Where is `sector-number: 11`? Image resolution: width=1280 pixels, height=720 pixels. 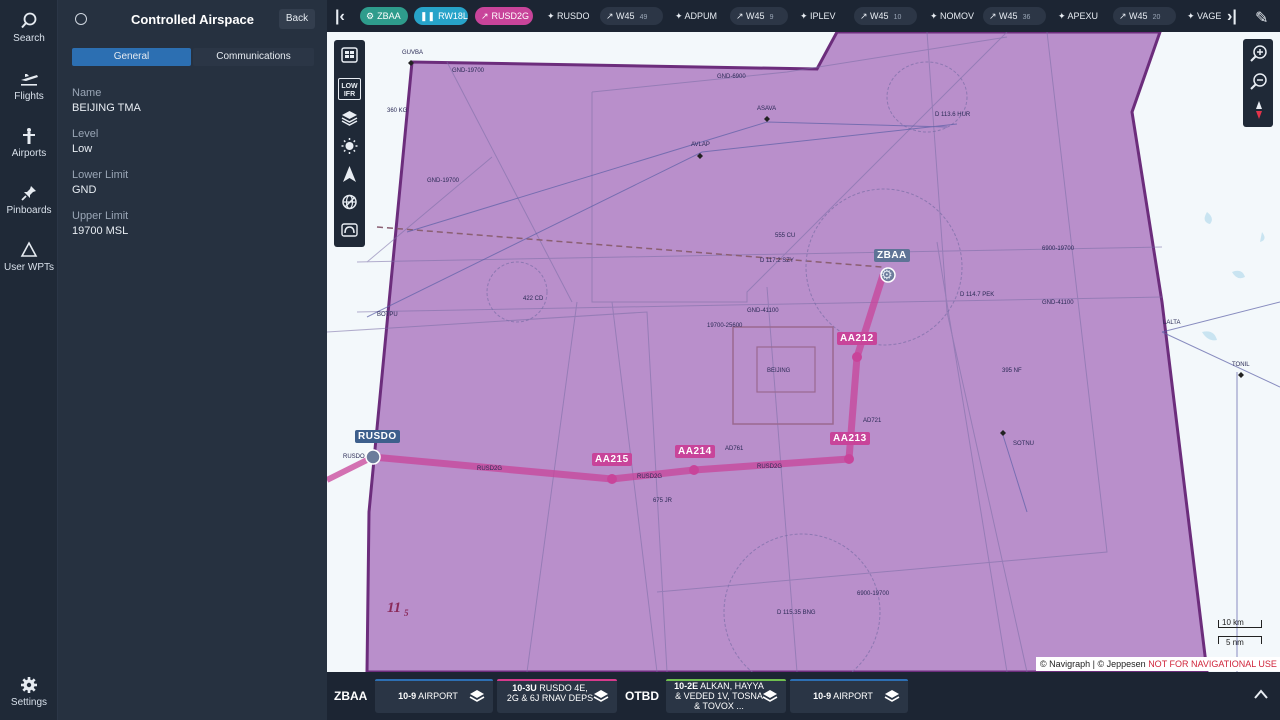
sector-number: 11 is located at coordinates (394, 608).